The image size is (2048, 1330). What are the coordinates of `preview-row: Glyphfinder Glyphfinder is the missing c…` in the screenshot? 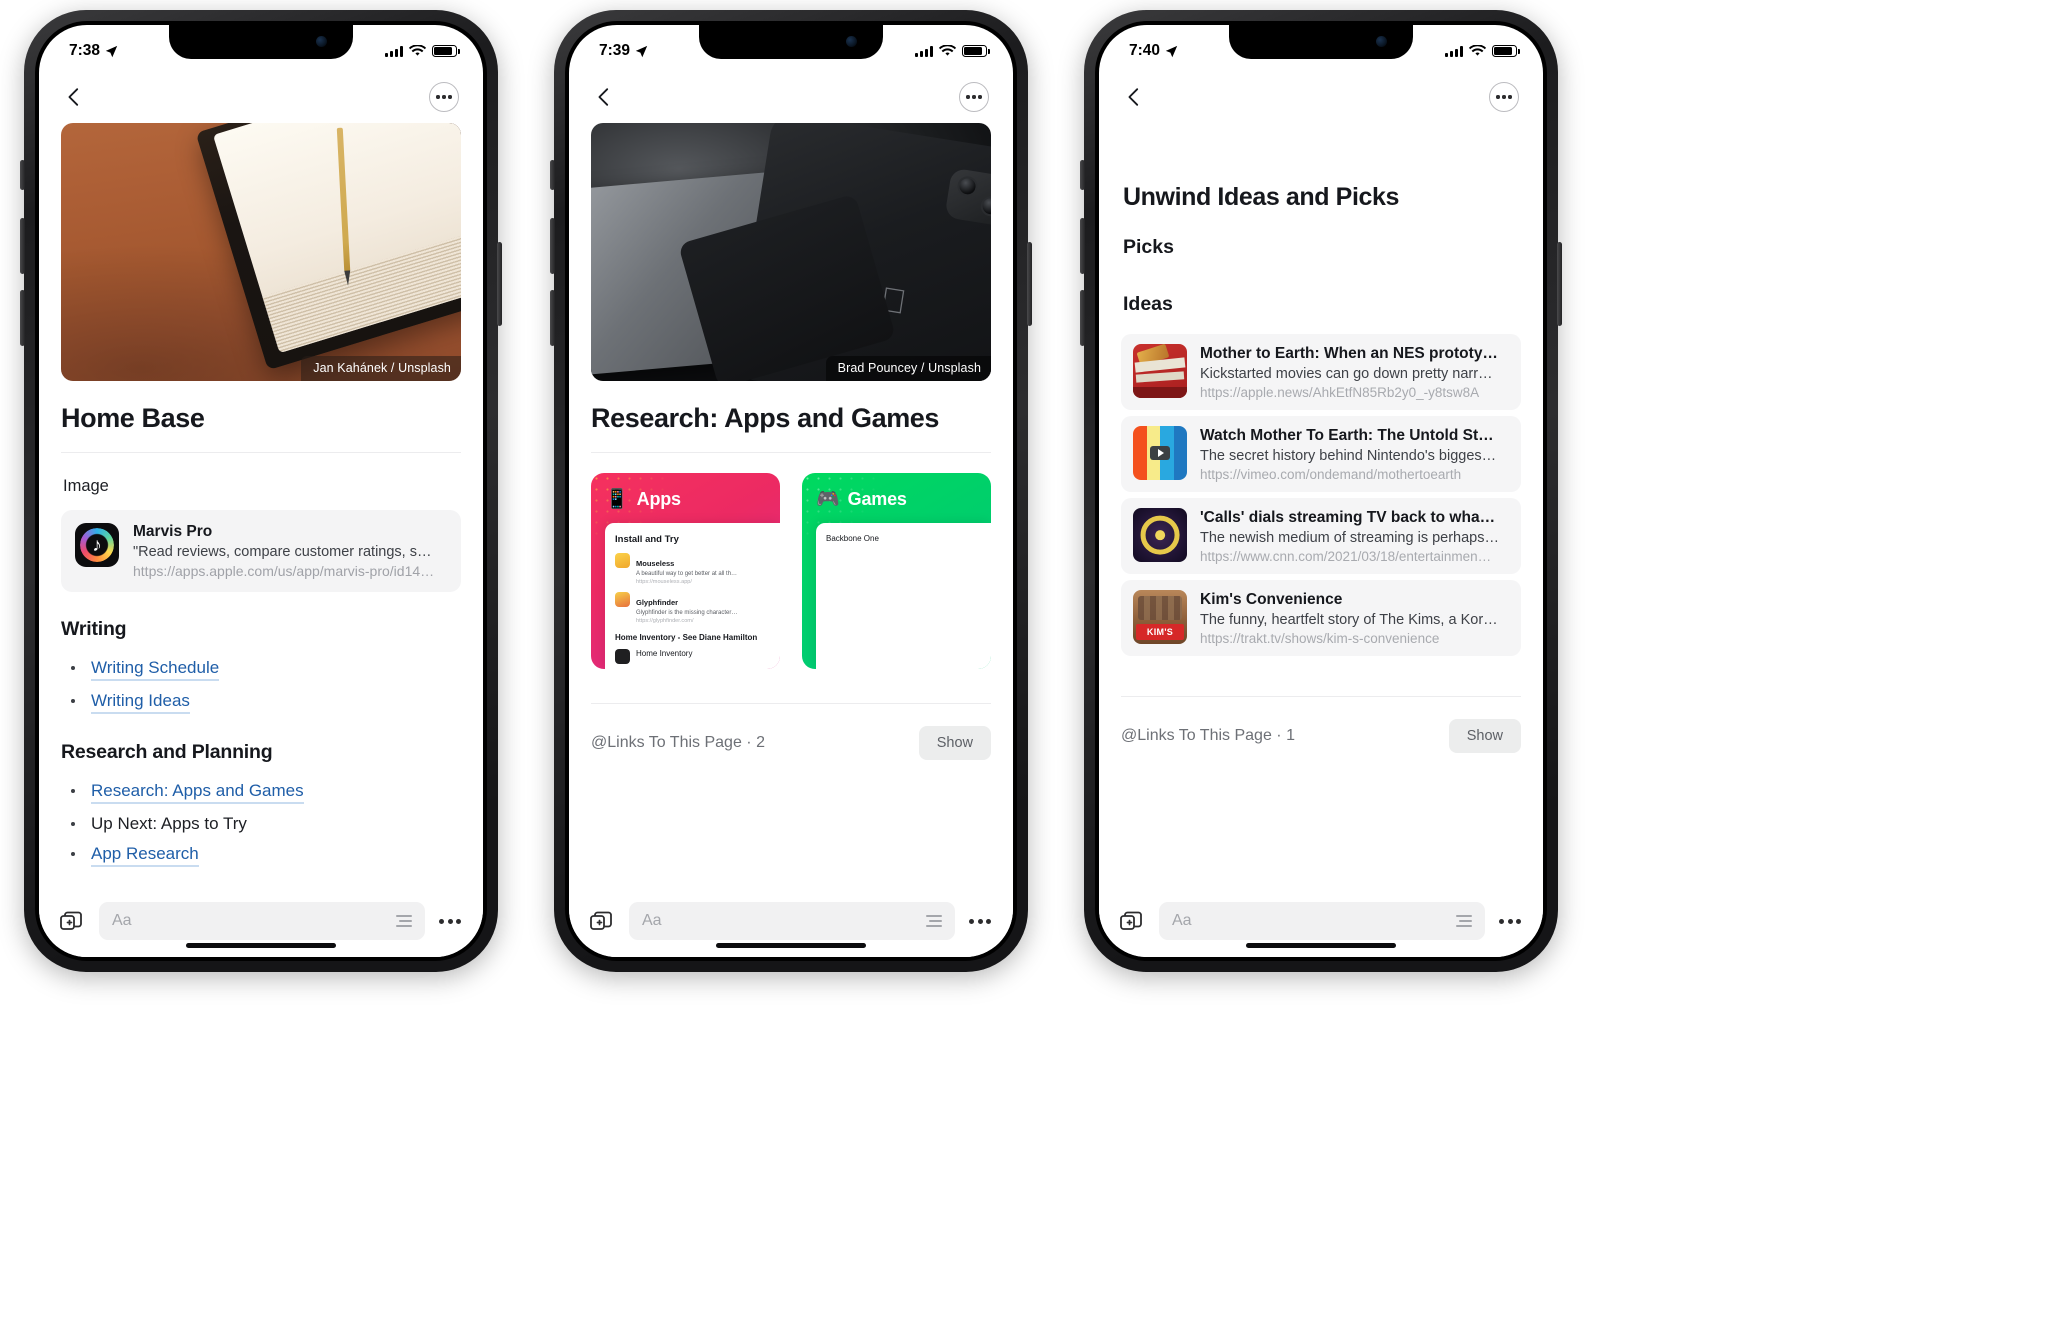 It's located at (692, 607).